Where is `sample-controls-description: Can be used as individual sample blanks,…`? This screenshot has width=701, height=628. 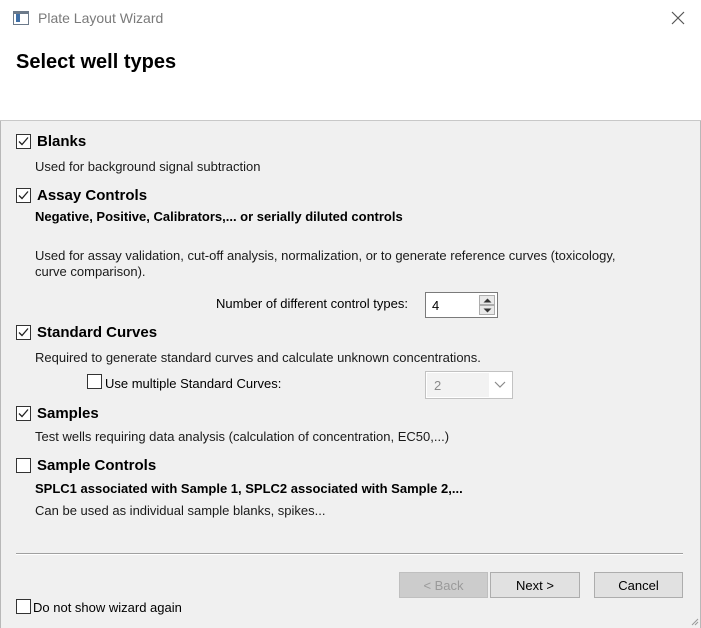
sample-controls-description: Can be used as individual sample blanks,… is located at coordinates (180, 510).